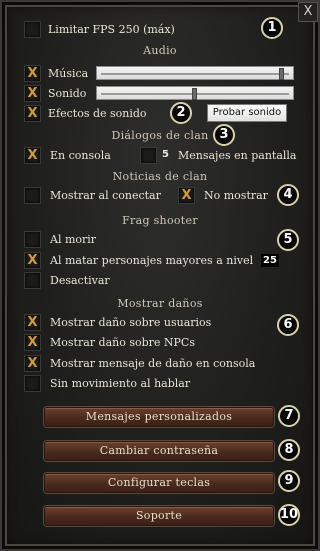 This screenshot has width=320, height=551. Describe the element at coordinates (80, 155) in the screenshot. I see `clan-console-label: En consola` at that location.